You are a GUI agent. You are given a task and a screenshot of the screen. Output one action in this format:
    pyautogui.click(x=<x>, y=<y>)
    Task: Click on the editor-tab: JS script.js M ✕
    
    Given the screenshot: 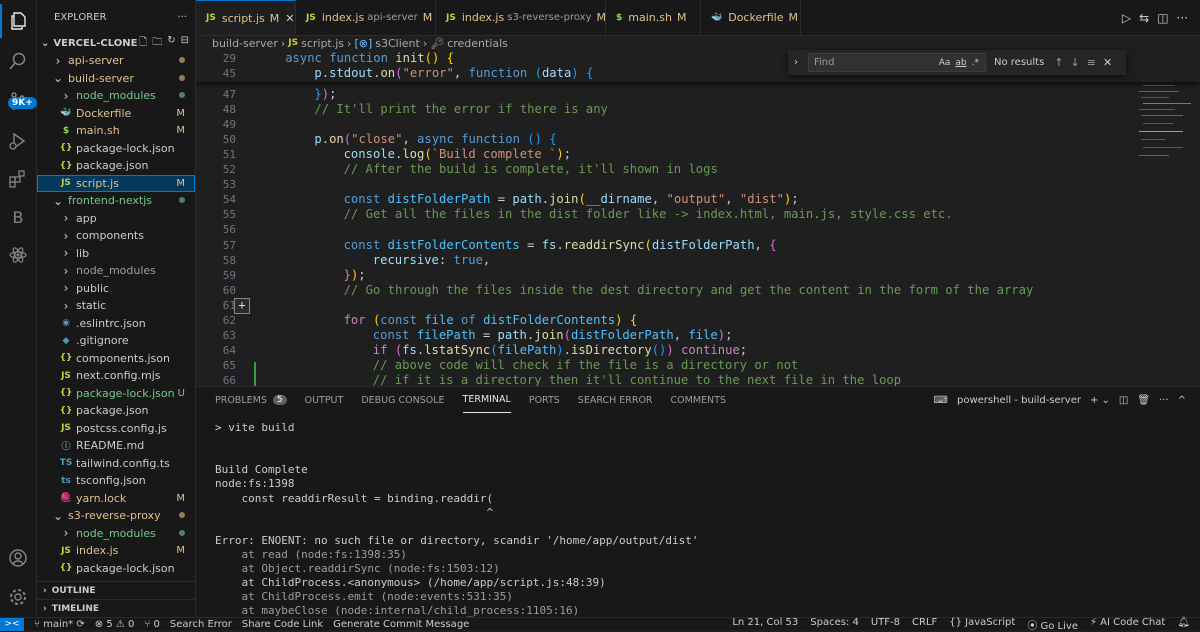 What is the action you would take?
    pyautogui.click(x=246, y=17)
    